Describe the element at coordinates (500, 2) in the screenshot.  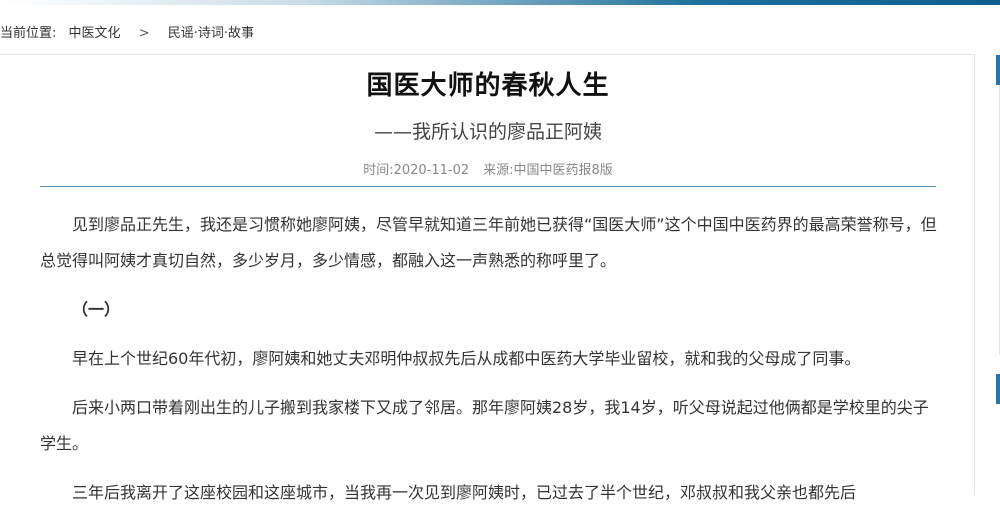
I see `top-accent-bar` at that location.